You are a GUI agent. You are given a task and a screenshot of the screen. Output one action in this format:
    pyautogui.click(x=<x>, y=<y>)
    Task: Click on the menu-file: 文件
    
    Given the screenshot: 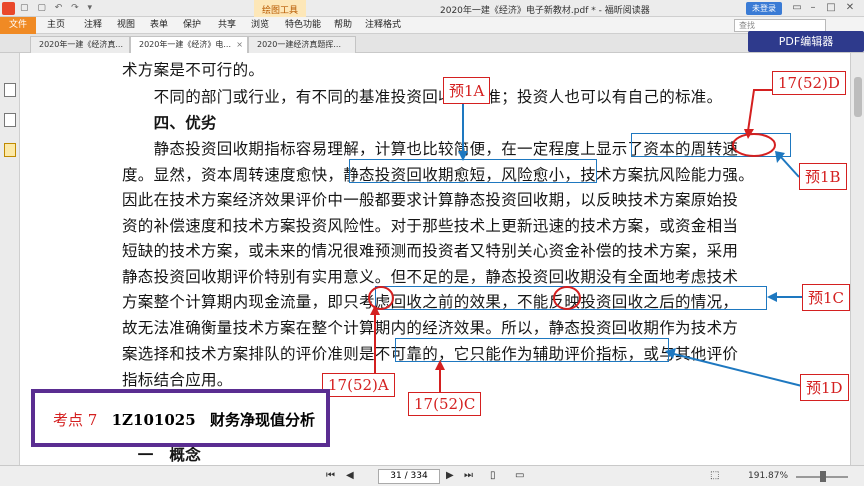 What is the action you would take?
    pyautogui.click(x=18, y=25)
    